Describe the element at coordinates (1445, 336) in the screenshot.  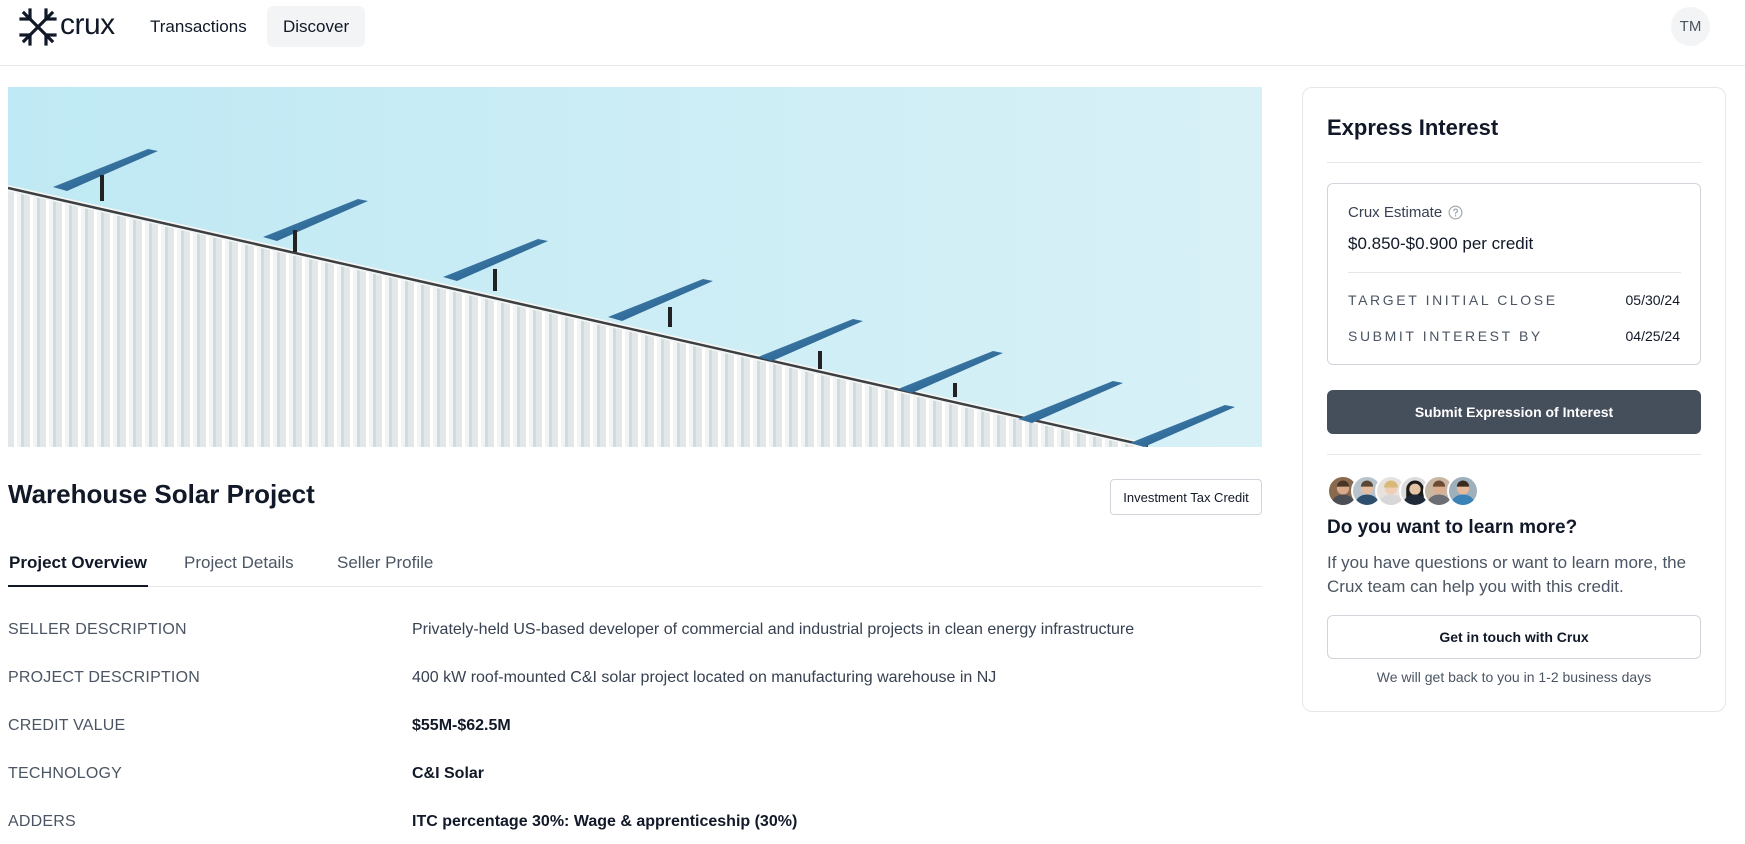
I see `submit-by-label: SUBMIT INTEREST BY` at that location.